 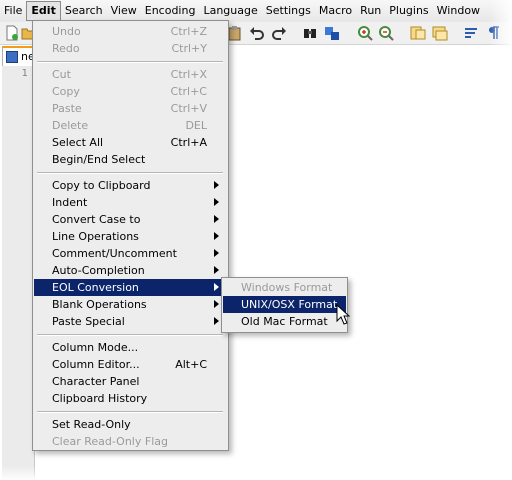 What do you see at coordinates (95, 236) in the screenshot?
I see `menu-line-operations-label: Line Operations` at bounding box center [95, 236].